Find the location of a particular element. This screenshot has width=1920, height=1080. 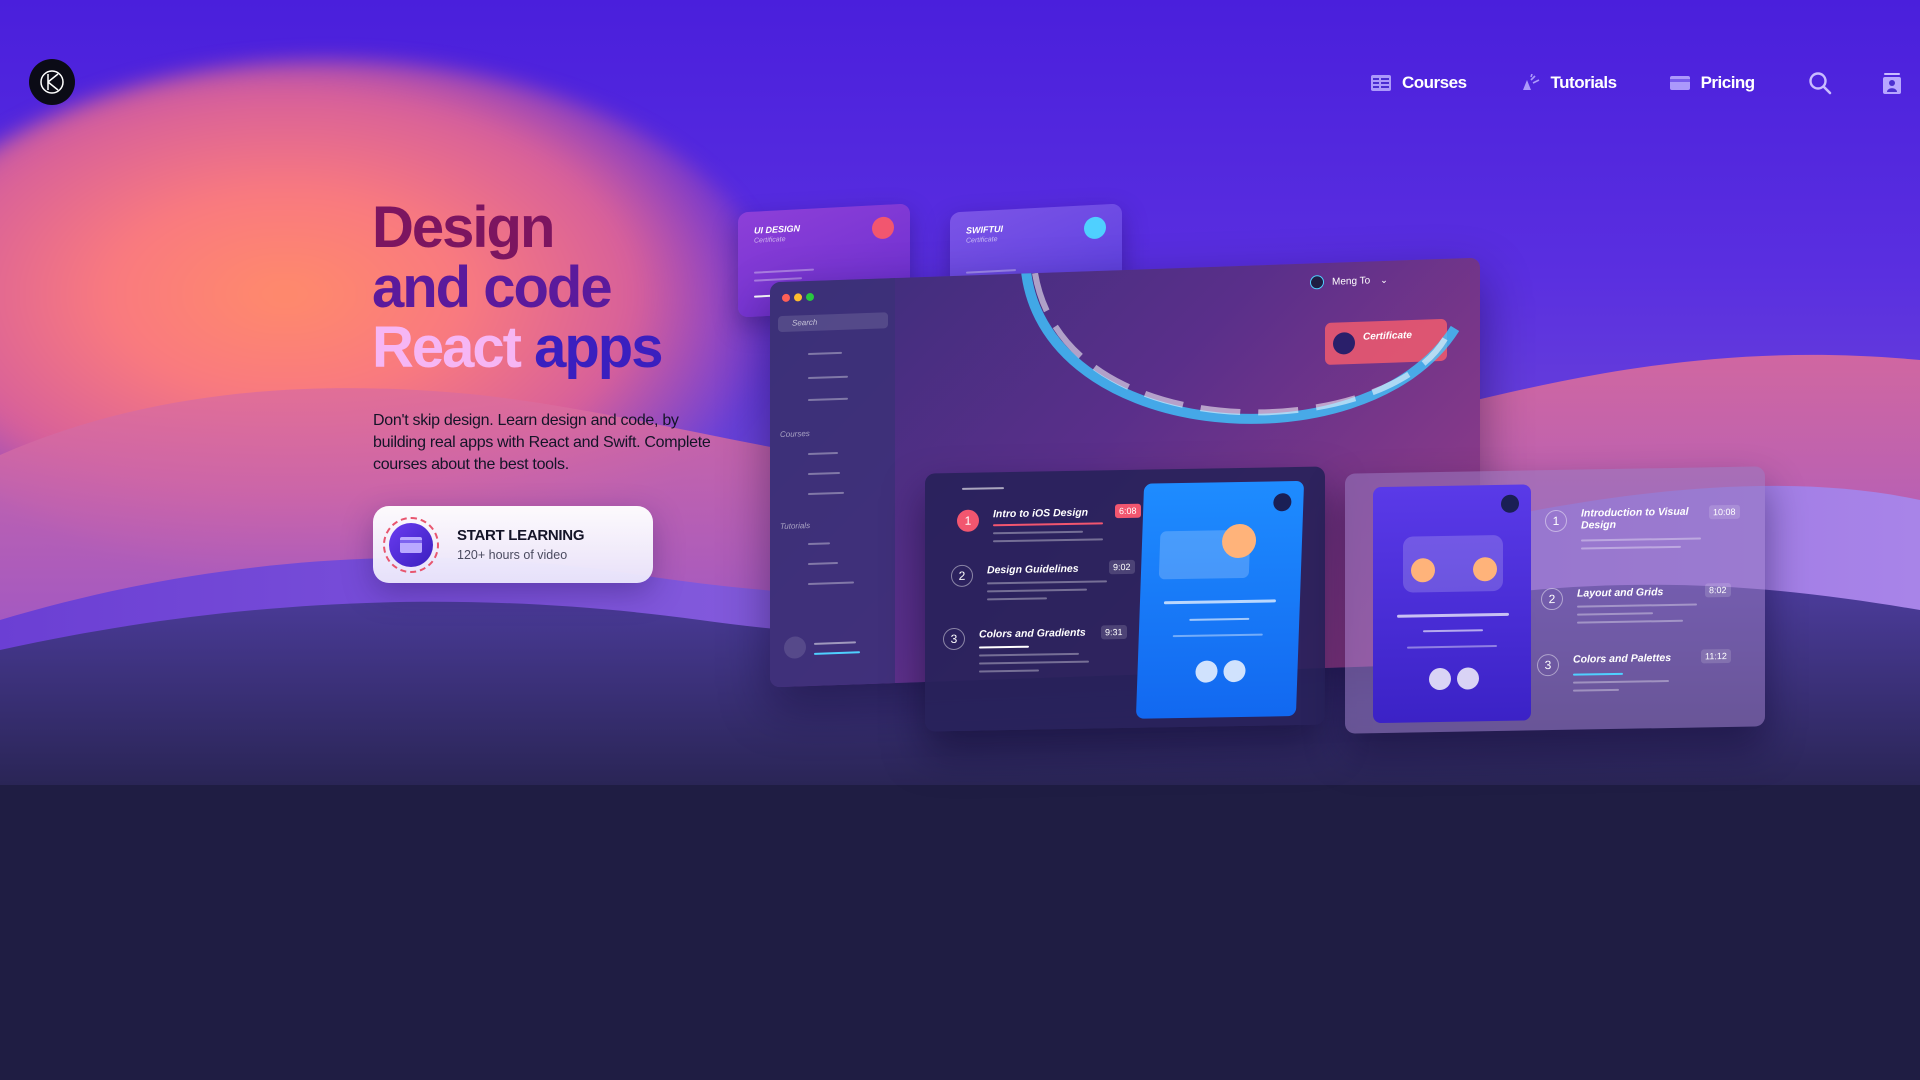

sketch-badge-icon is located at coordinates (1282, 502).